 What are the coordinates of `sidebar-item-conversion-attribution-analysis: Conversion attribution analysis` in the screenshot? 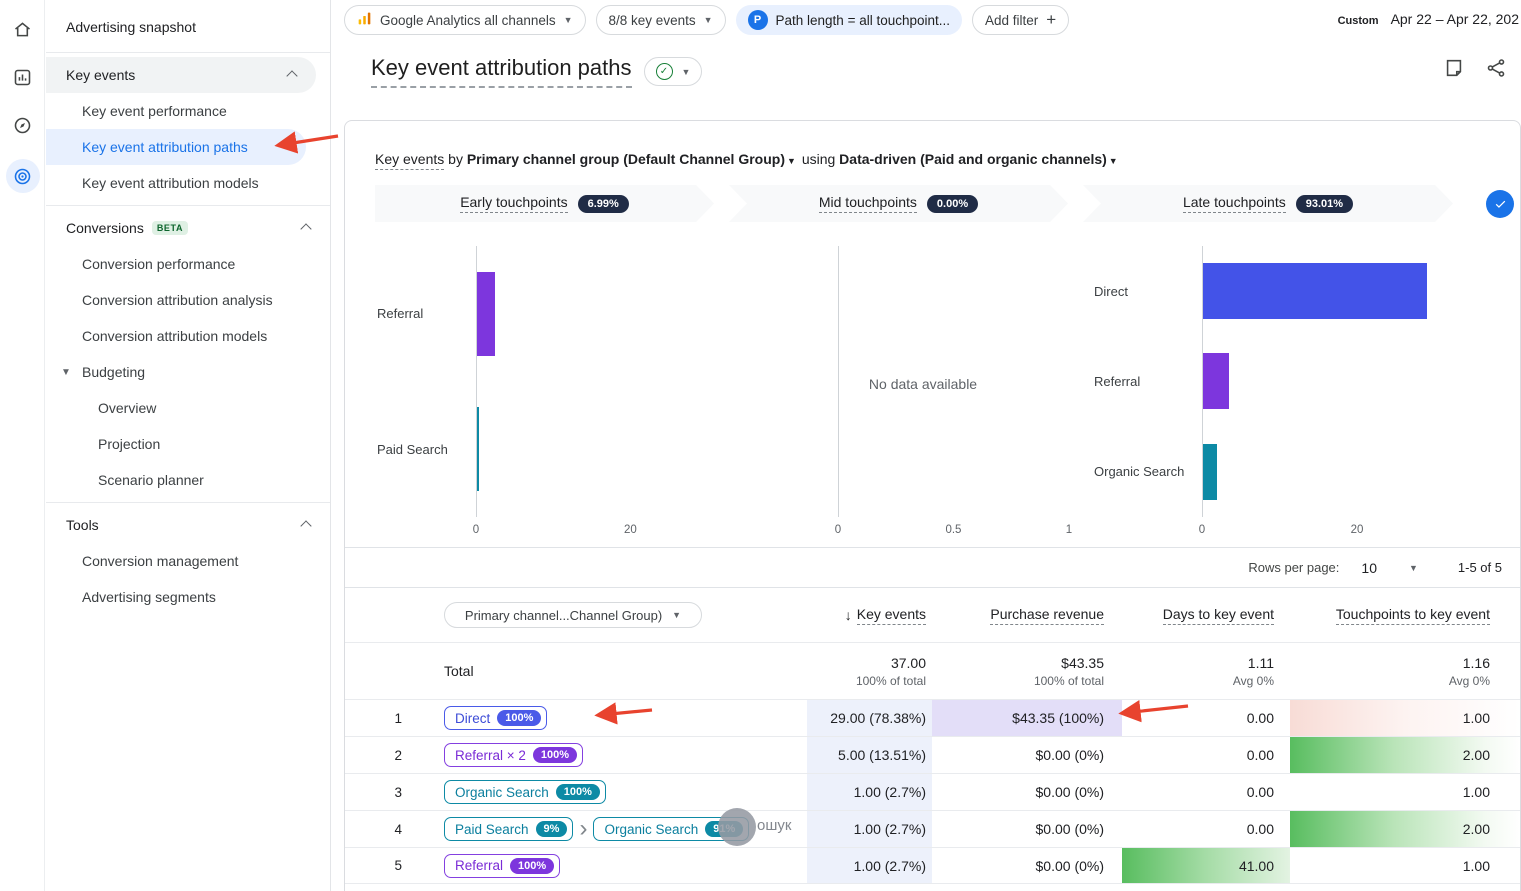 It's located at (176, 300).